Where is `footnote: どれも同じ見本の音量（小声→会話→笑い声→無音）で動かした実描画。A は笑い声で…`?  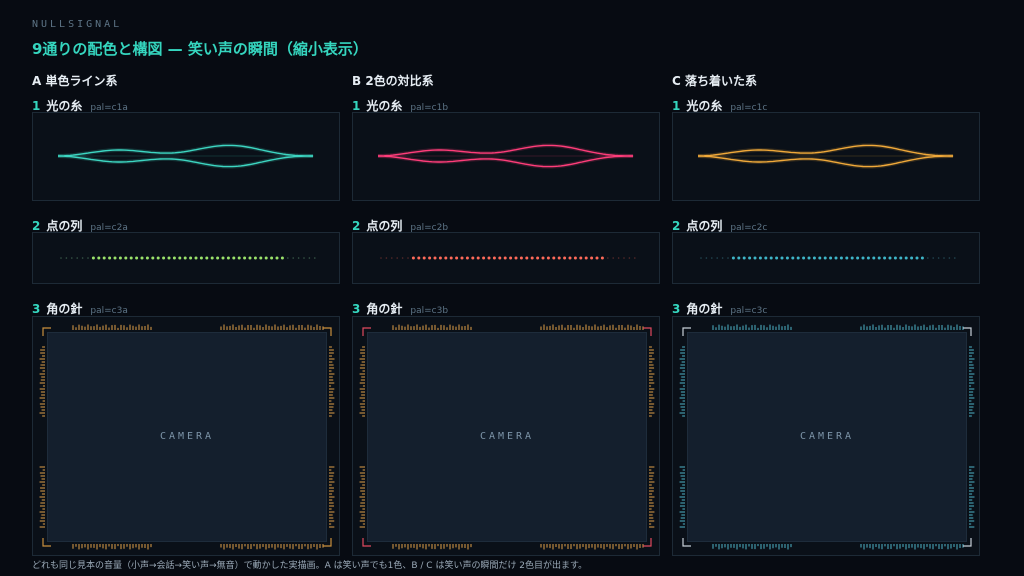
footnote: どれも同じ見本の音量（小声→会話→笑い声→無音）で動かした実描画。A は笑い声で… is located at coordinates (310, 566).